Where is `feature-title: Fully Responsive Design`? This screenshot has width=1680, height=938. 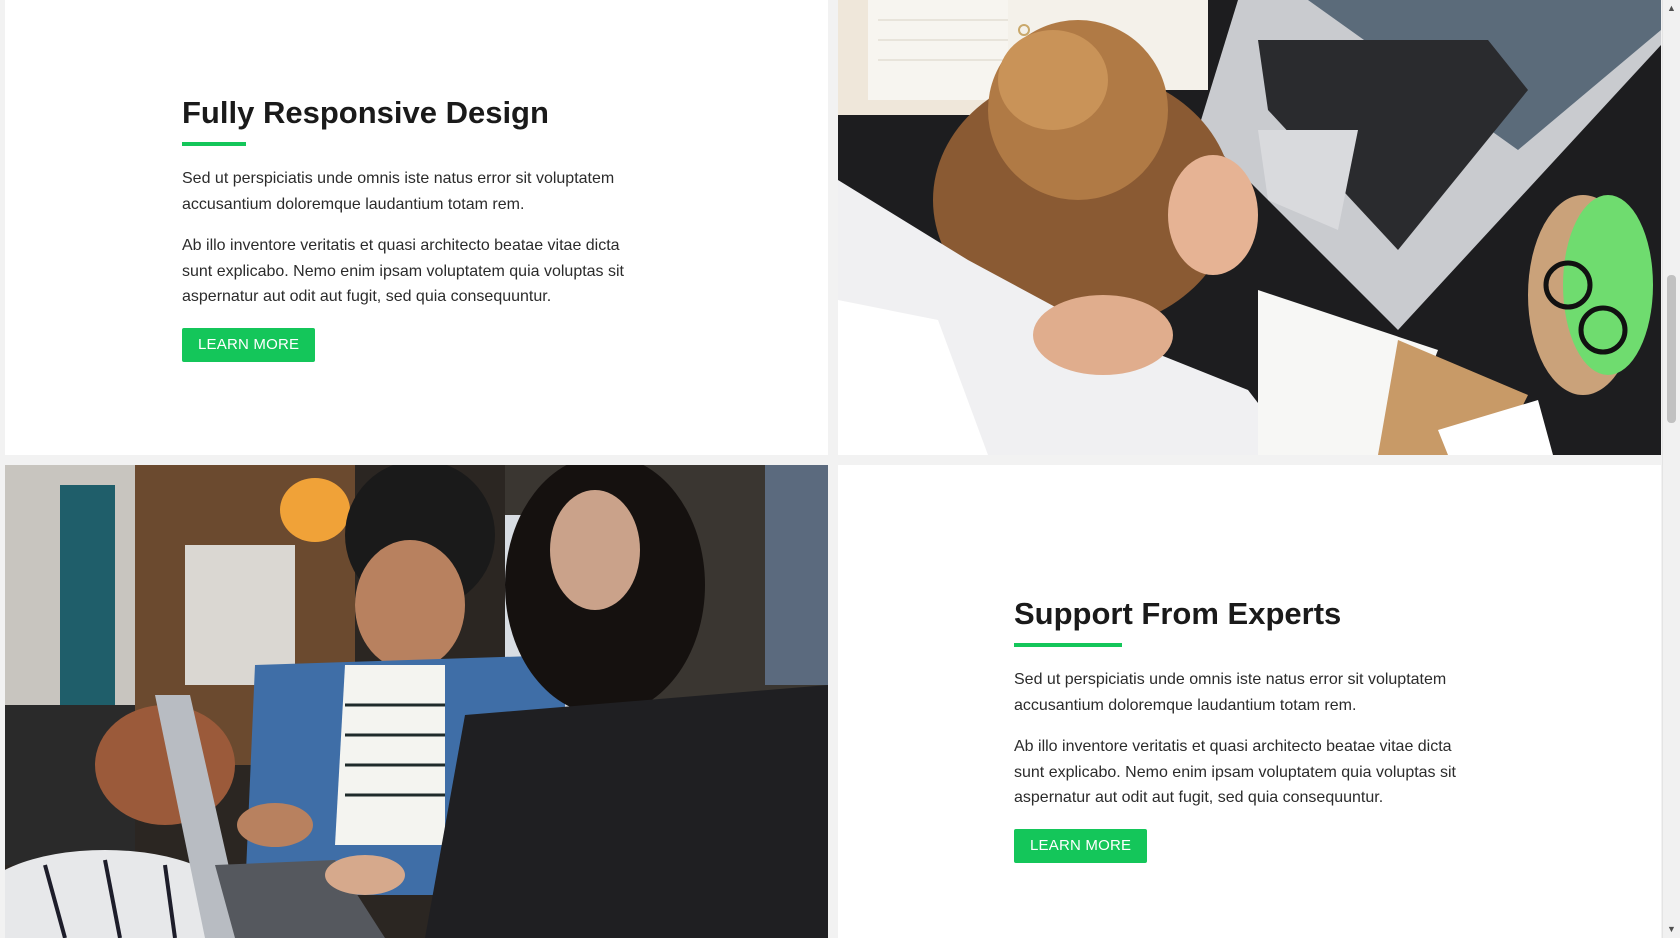 feature-title: Fully Responsive Design is located at coordinates (365, 112).